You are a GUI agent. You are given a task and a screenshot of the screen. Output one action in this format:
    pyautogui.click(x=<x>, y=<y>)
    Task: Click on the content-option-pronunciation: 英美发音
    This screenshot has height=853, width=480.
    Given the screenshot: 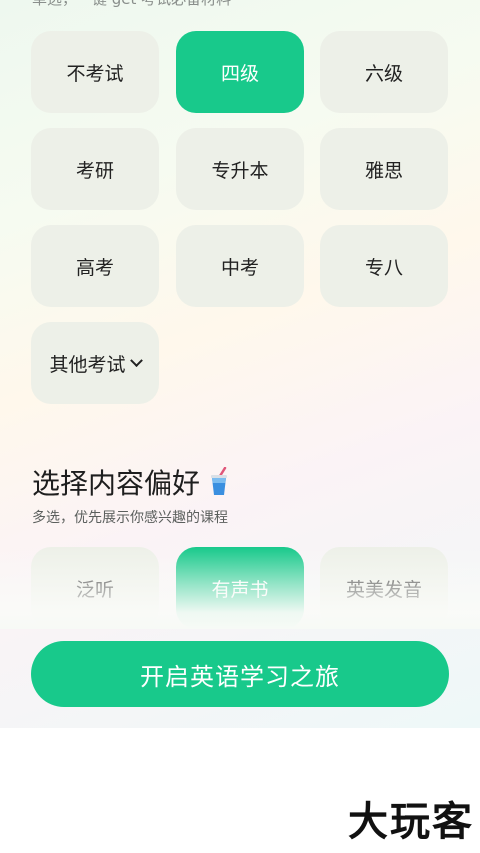 What is the action you would take?
    pyautogui.click(x=384, y=588)
    